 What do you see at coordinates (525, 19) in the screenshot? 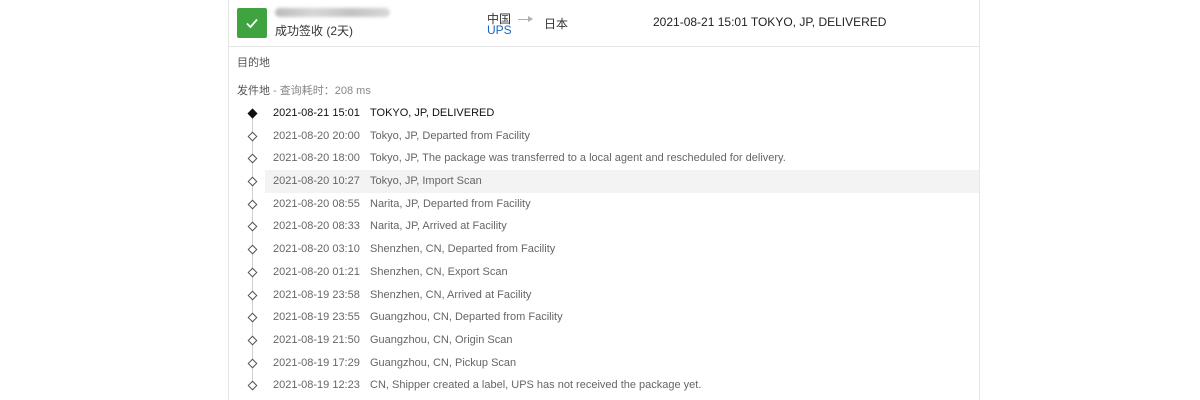
I see `arrow-right-icon` at bounding box center [525, 19].